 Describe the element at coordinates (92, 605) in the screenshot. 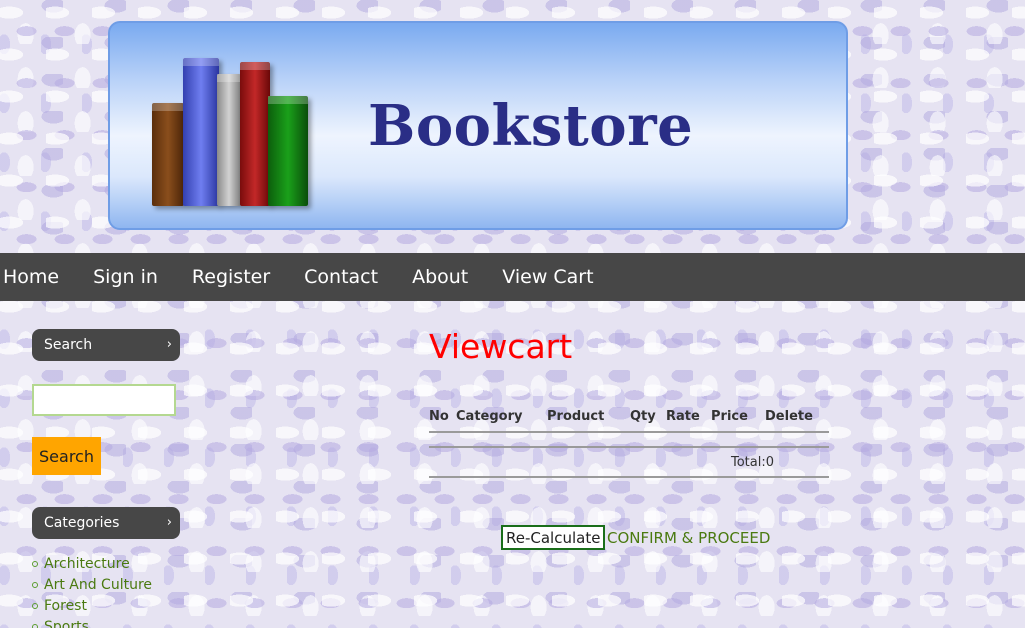

I see `category-item: Forest` at that location.